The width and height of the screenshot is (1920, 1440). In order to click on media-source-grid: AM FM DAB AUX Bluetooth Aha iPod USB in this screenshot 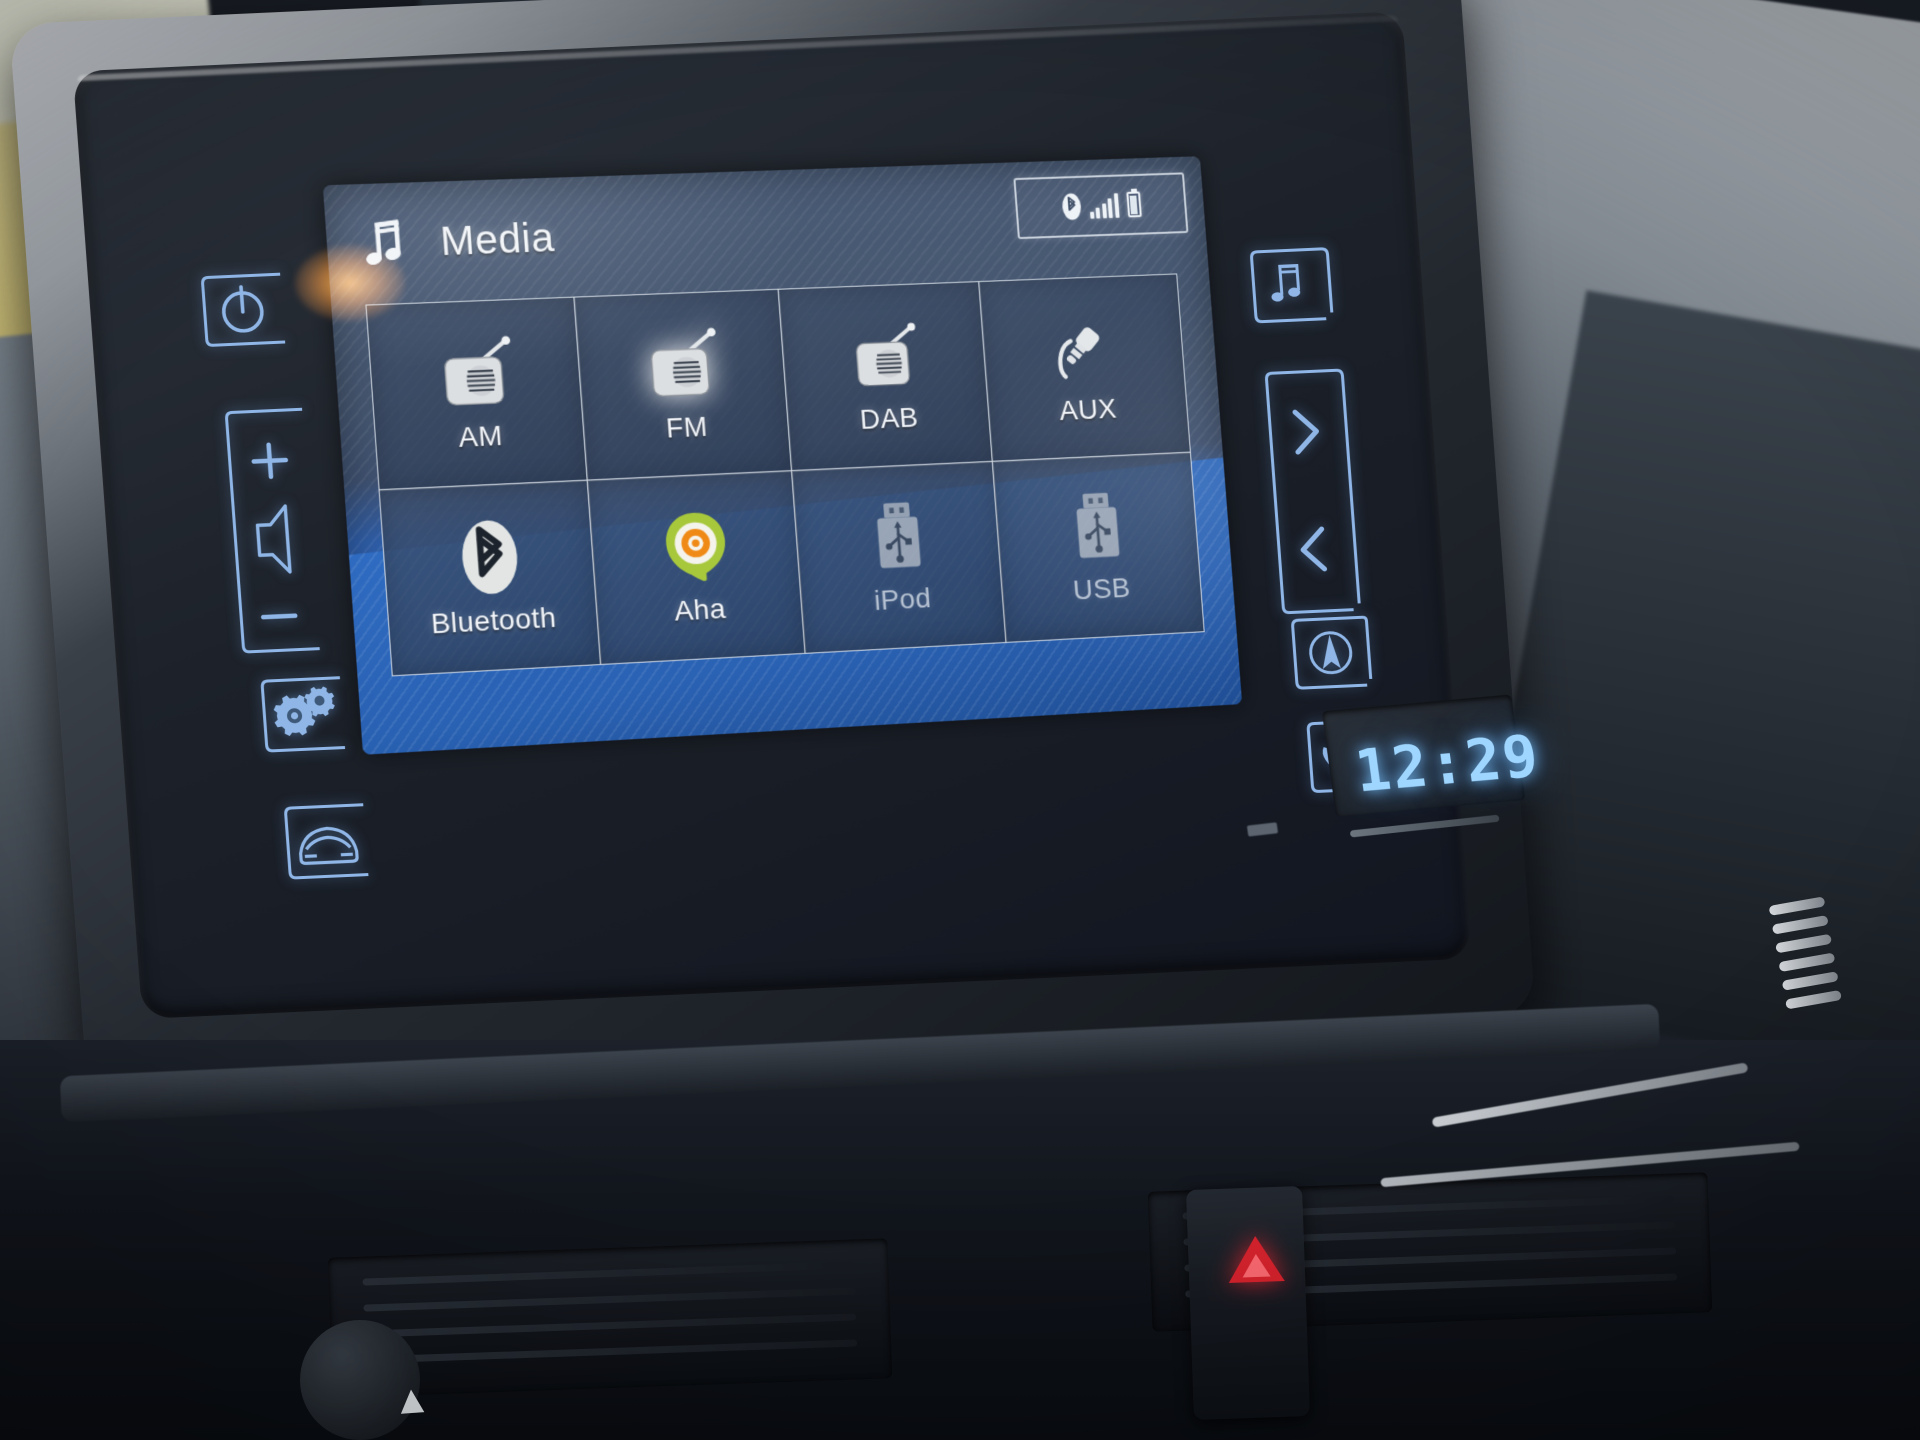, I will do `click(785, 475)`.